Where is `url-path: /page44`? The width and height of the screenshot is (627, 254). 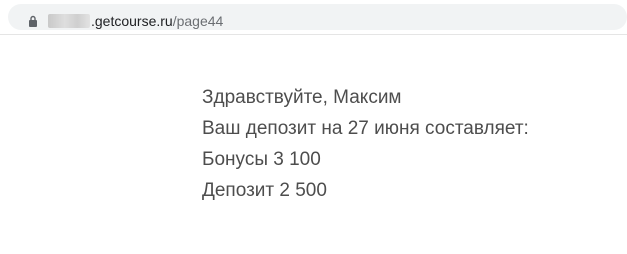
url-path: /page44 is located at coordinates (198, 21).